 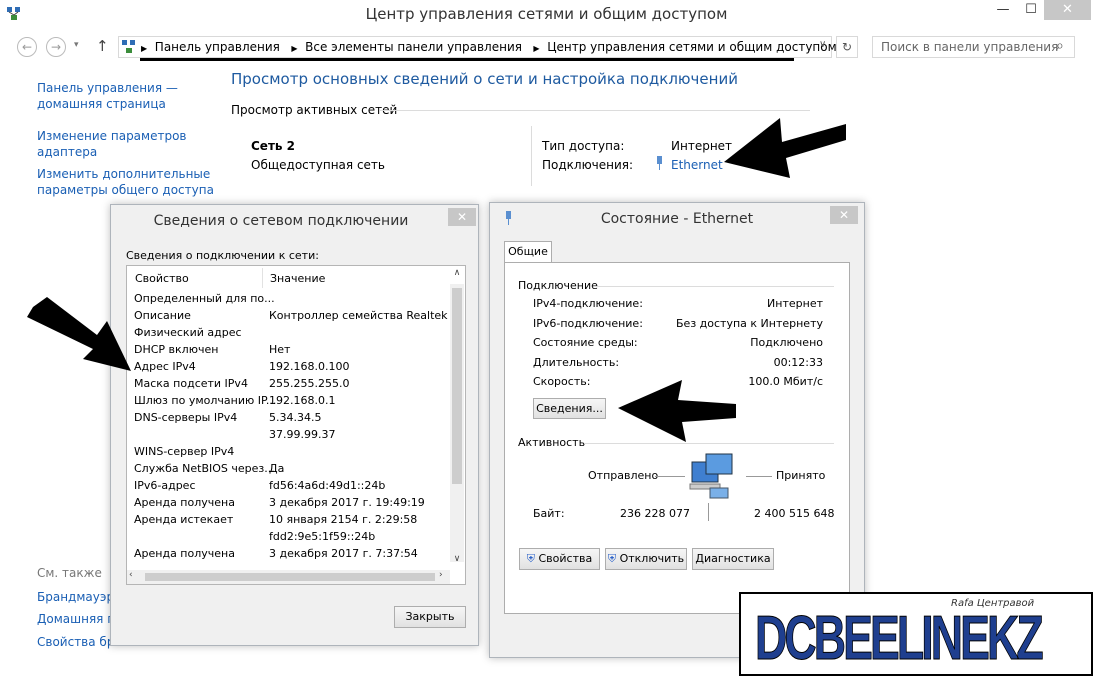 What do you see at coordinates (588, 303) in the screenshot?
I see `ipv4-label: IPv4-подключение:` at bounding box center [588, 303].